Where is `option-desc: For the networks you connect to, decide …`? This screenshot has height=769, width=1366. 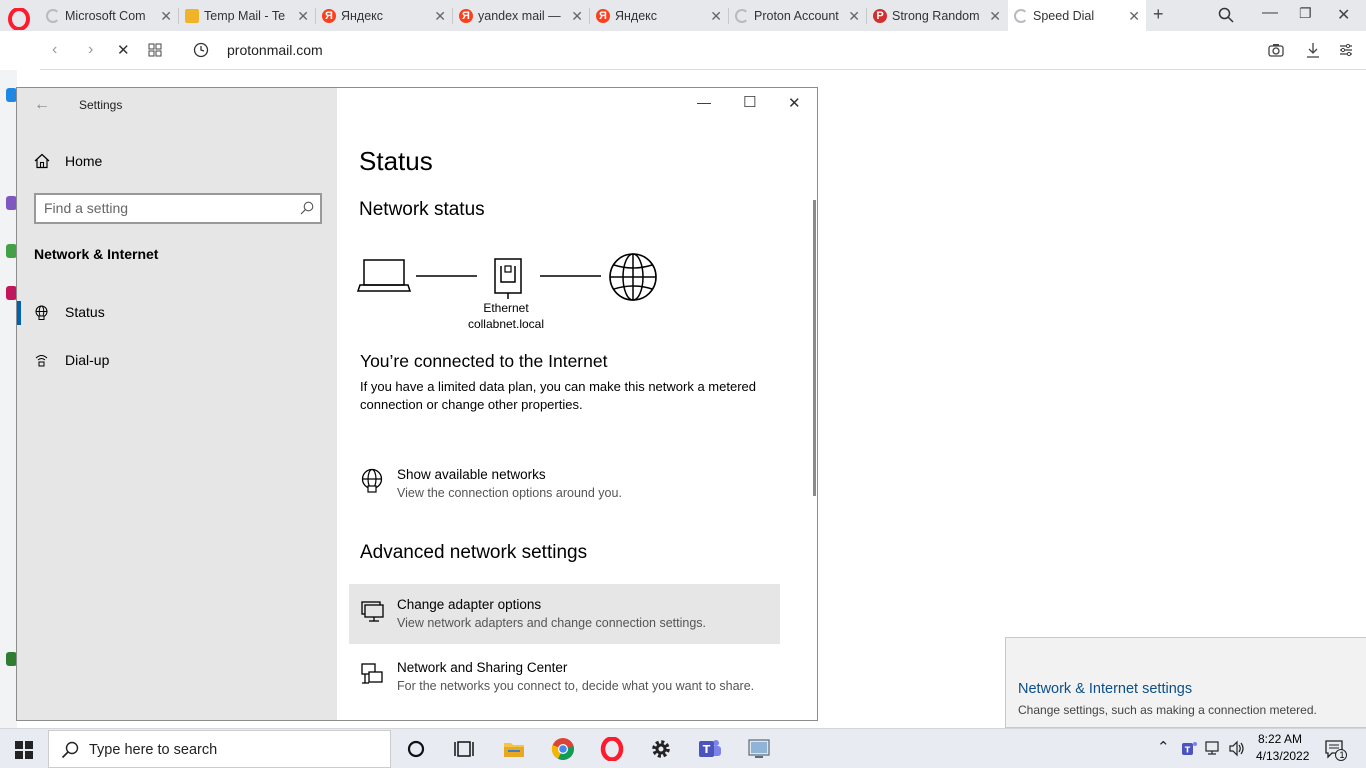
option-desc: For the networks you connect to, decide … is located at coordinates (576, 686).